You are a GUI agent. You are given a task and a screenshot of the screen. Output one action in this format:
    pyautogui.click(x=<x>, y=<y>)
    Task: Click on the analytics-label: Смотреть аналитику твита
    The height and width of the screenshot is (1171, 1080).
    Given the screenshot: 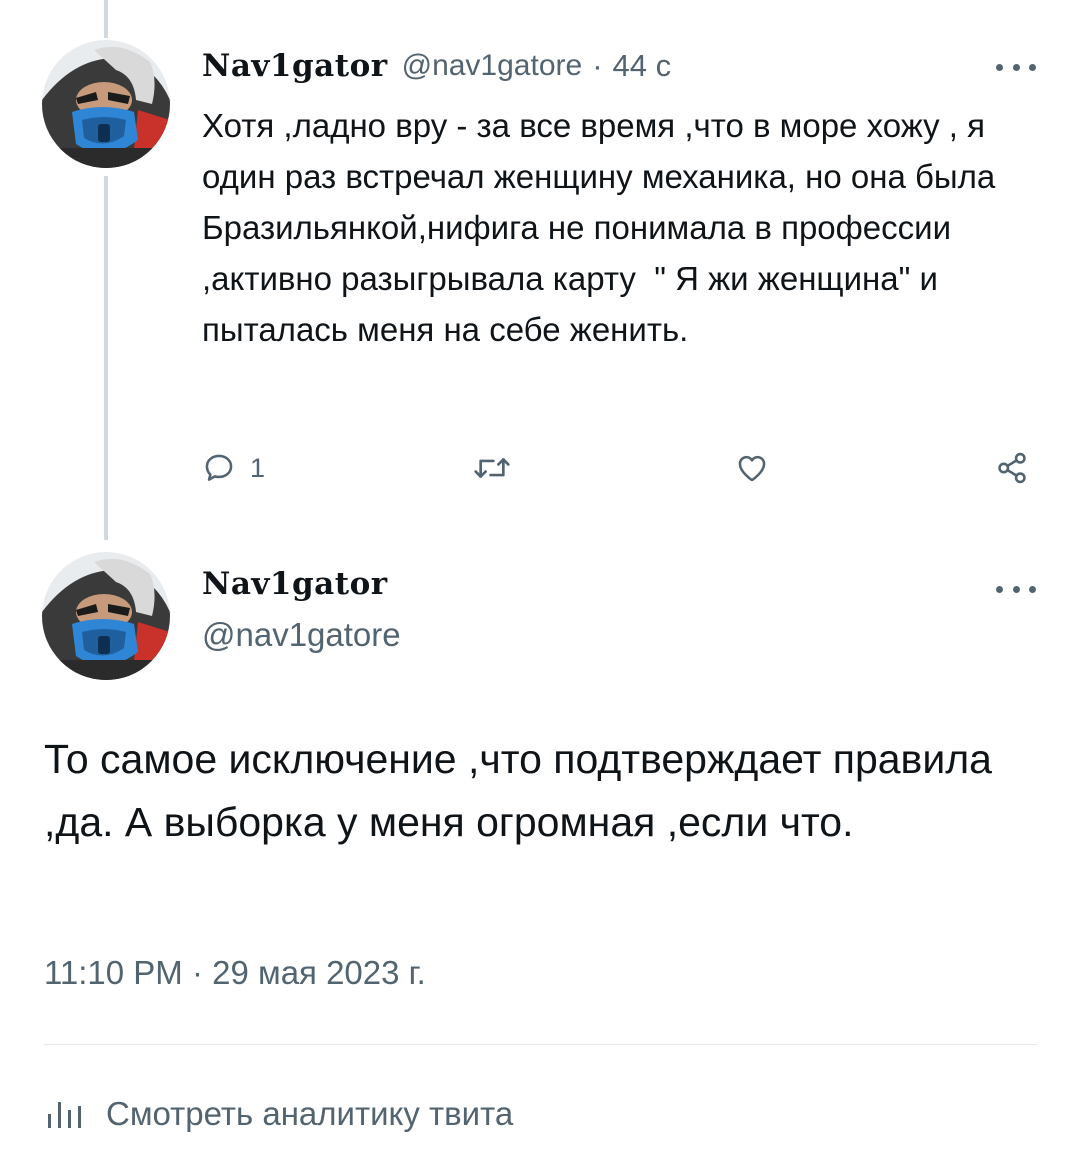 What is the action you would take?
    pyautogui.click(x=310, y=1113)
    